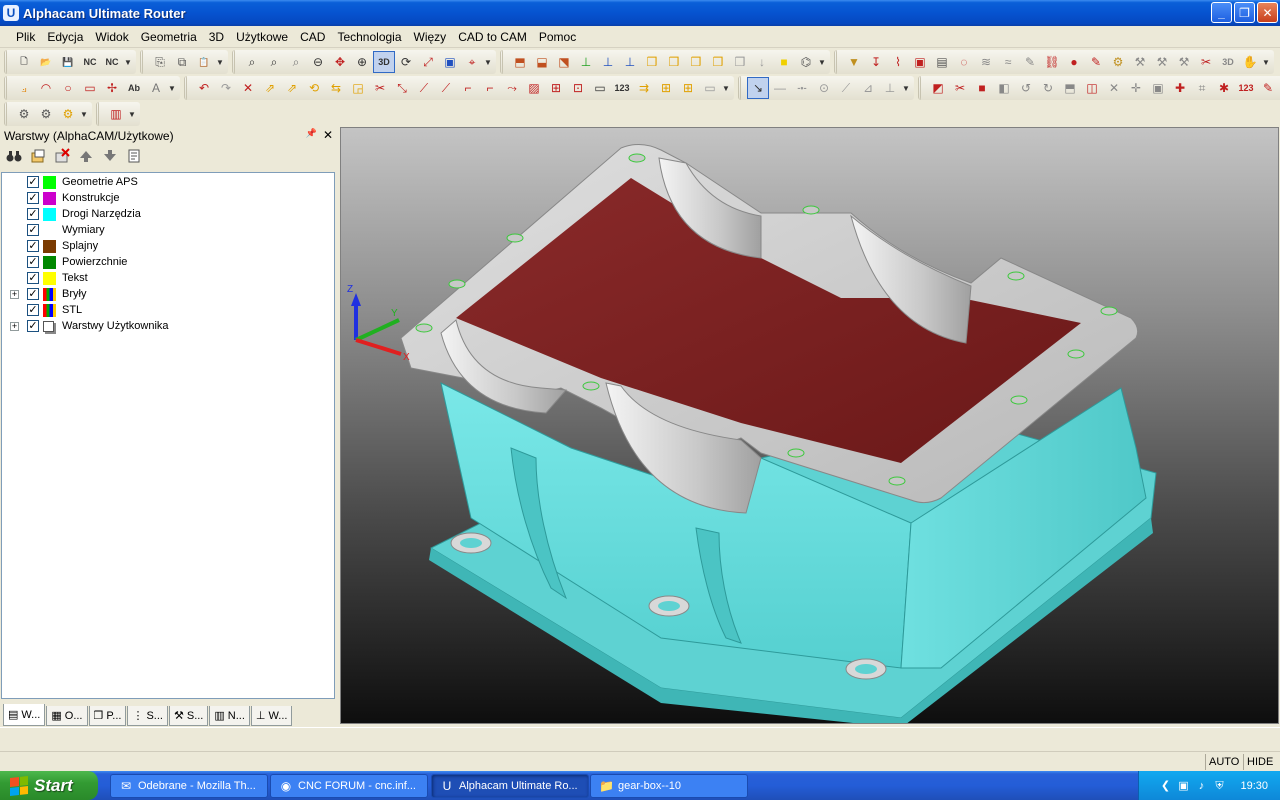 Image resolution: width=1280 pixels, height=800 pixels. I want to click on menu-wiezy: Więzy, so click(430, 37).